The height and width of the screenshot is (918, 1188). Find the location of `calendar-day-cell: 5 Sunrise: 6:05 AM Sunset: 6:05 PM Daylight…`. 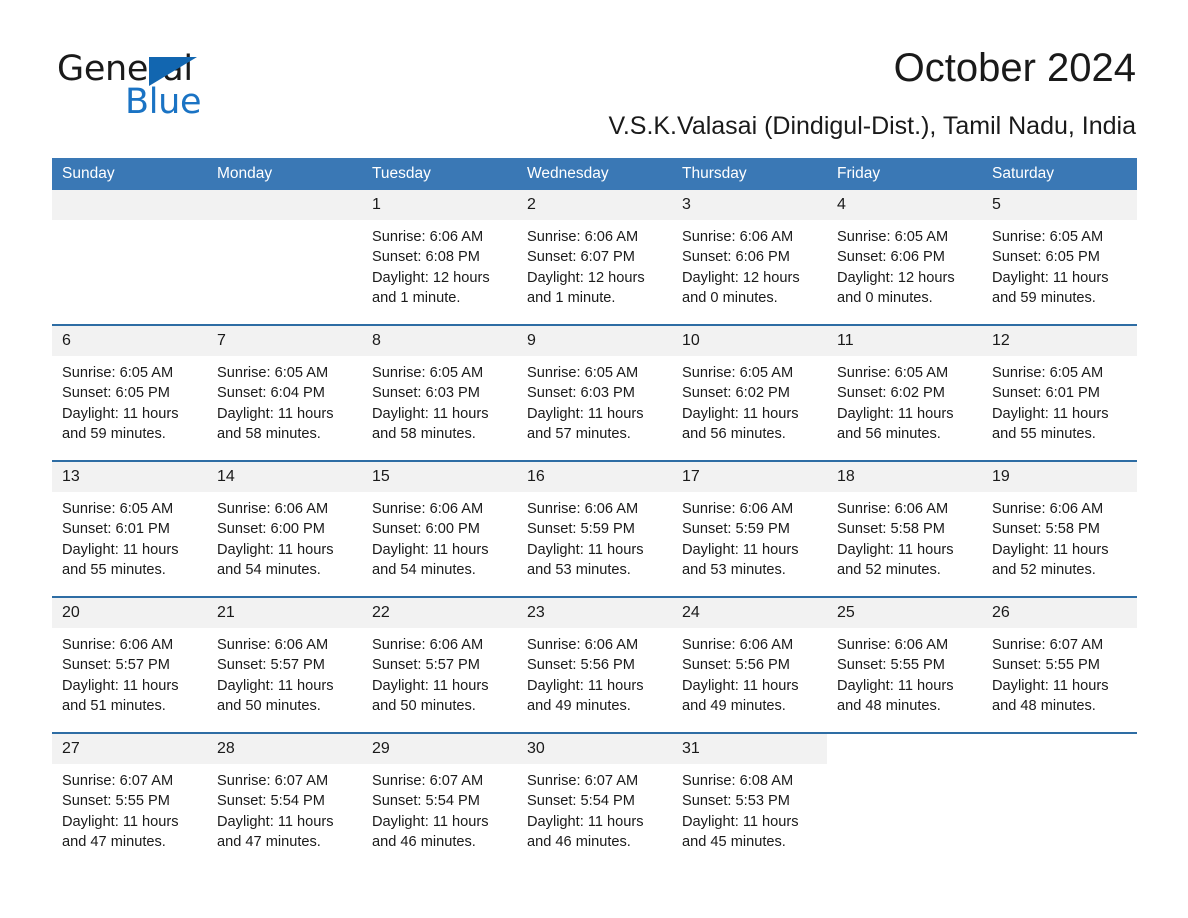

calendar-day-cell: 5 Sunrise: 6:05 AM Sunset: 6:05 PM Daylight… is located at coordinates (1059, 257).